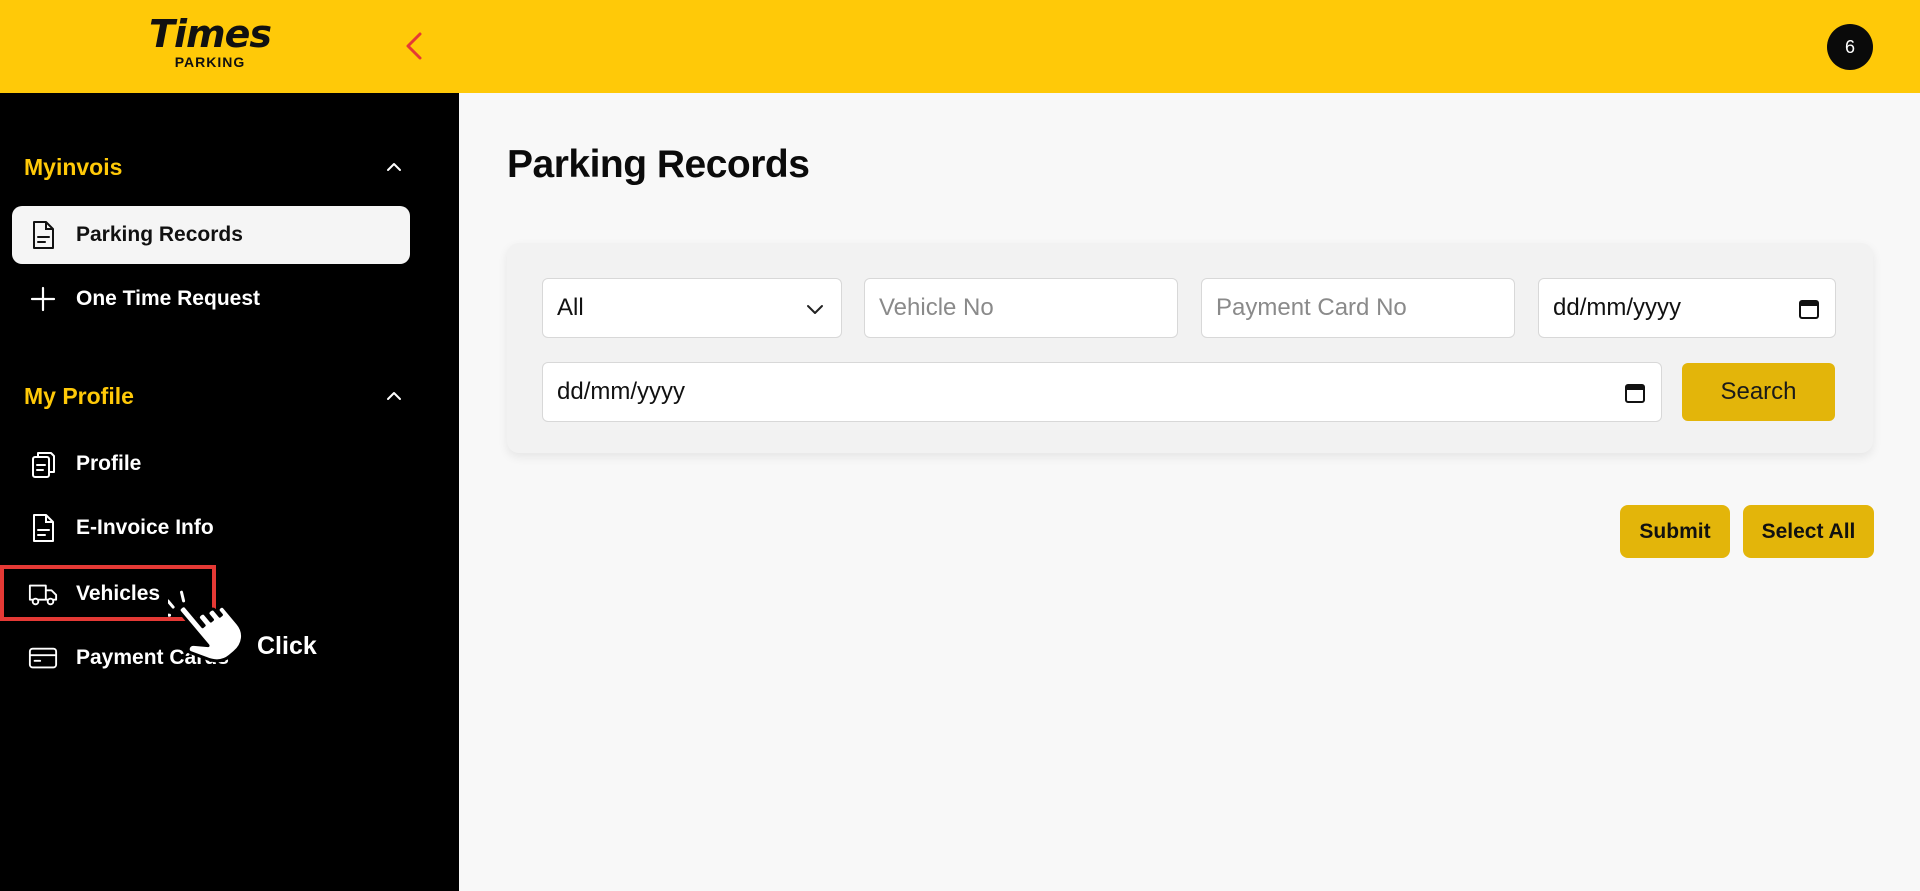 This screenshot has height=891, width=1920. I want to click on sidebar-item-label: Profile, so click(109, 463).